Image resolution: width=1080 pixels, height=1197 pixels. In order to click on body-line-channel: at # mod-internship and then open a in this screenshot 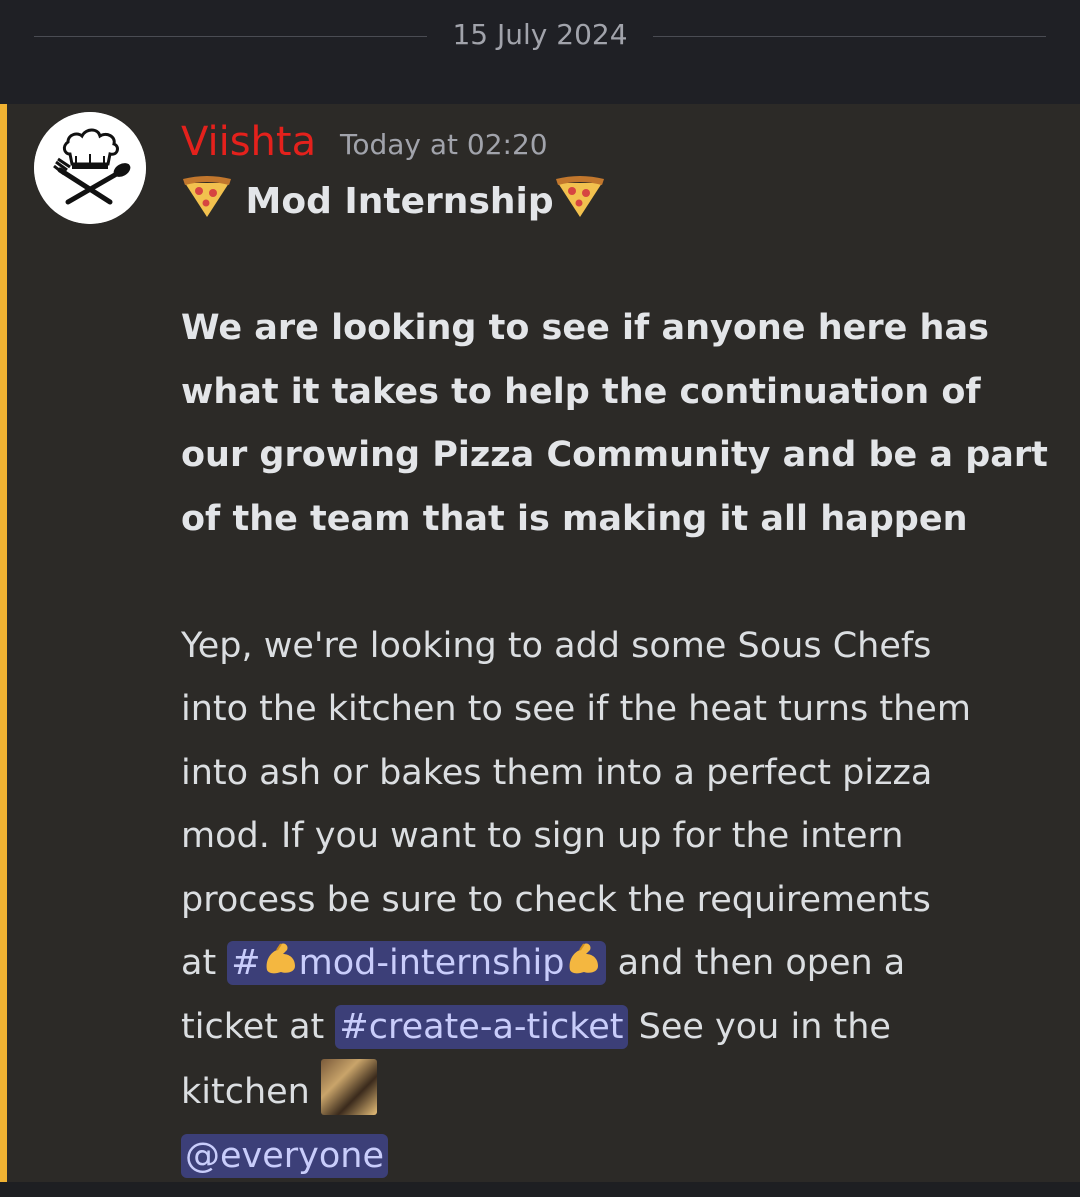, I will do `click(621, 964)`.